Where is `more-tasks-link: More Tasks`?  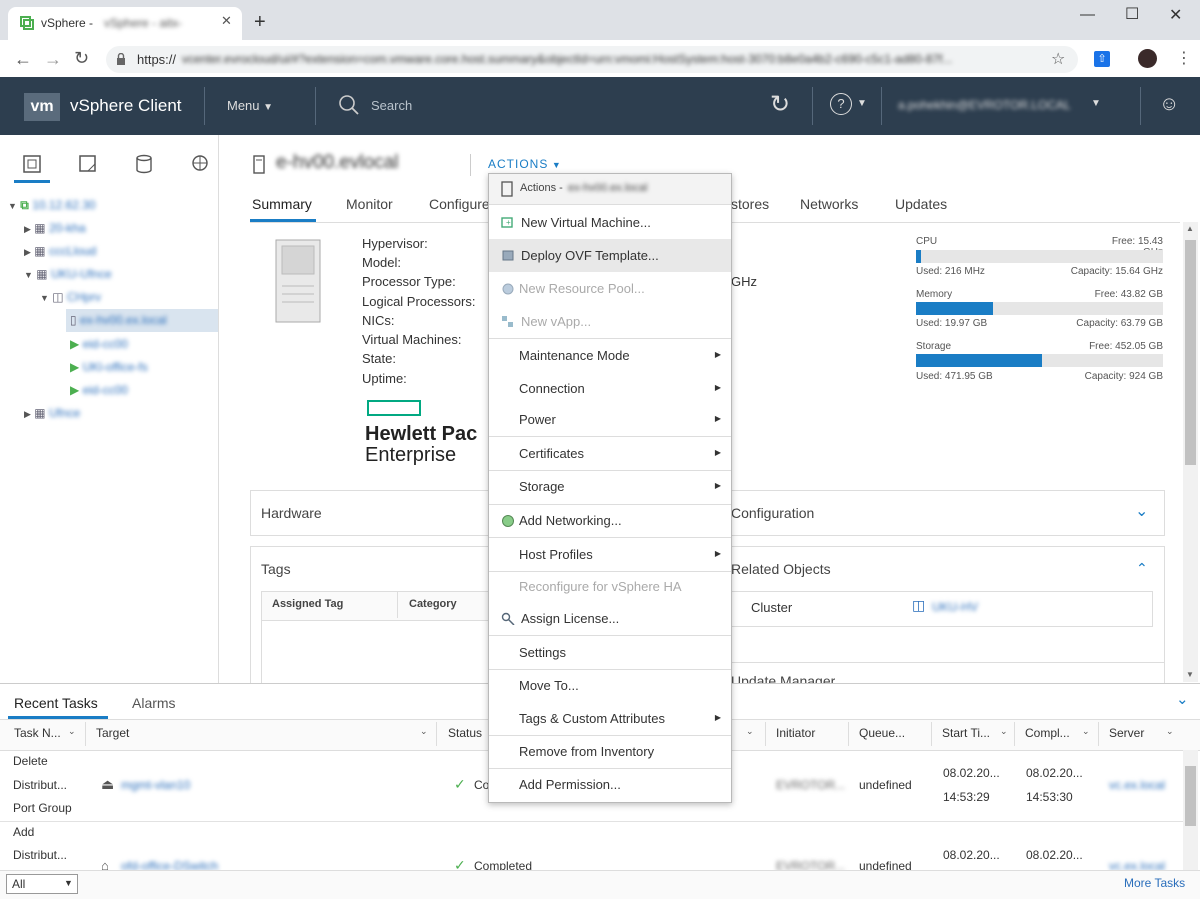 more-tasks-link: More Tasks is located at coordinates (1154, 883).